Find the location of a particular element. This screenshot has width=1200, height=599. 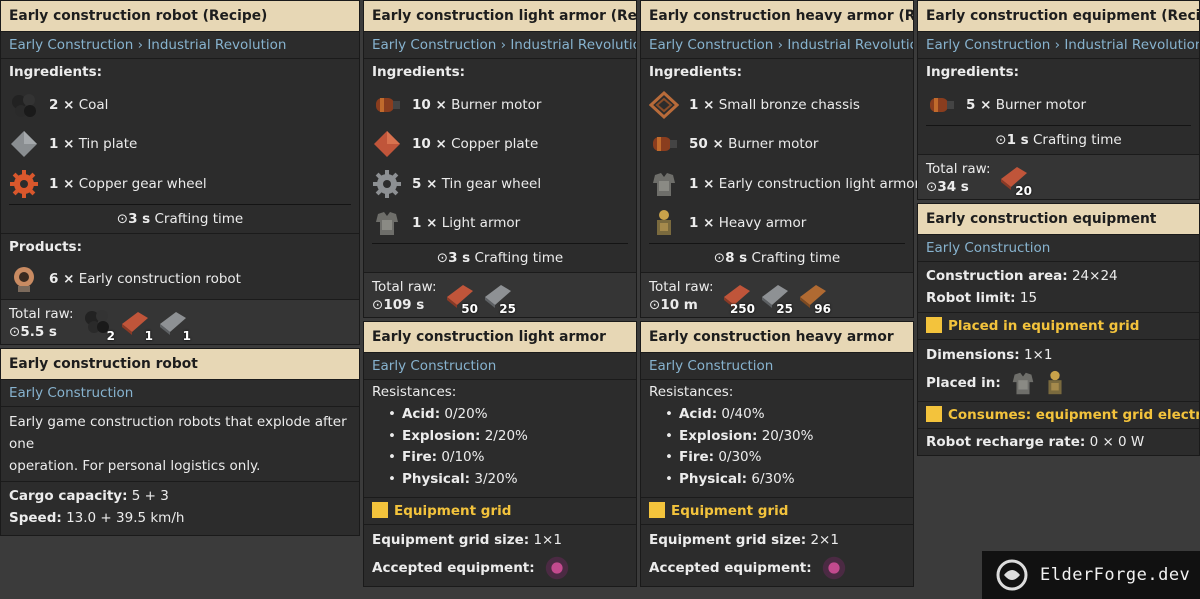

speed: Speed: 13.0 + 39.5 km/h is located at coordinates (97, 518).